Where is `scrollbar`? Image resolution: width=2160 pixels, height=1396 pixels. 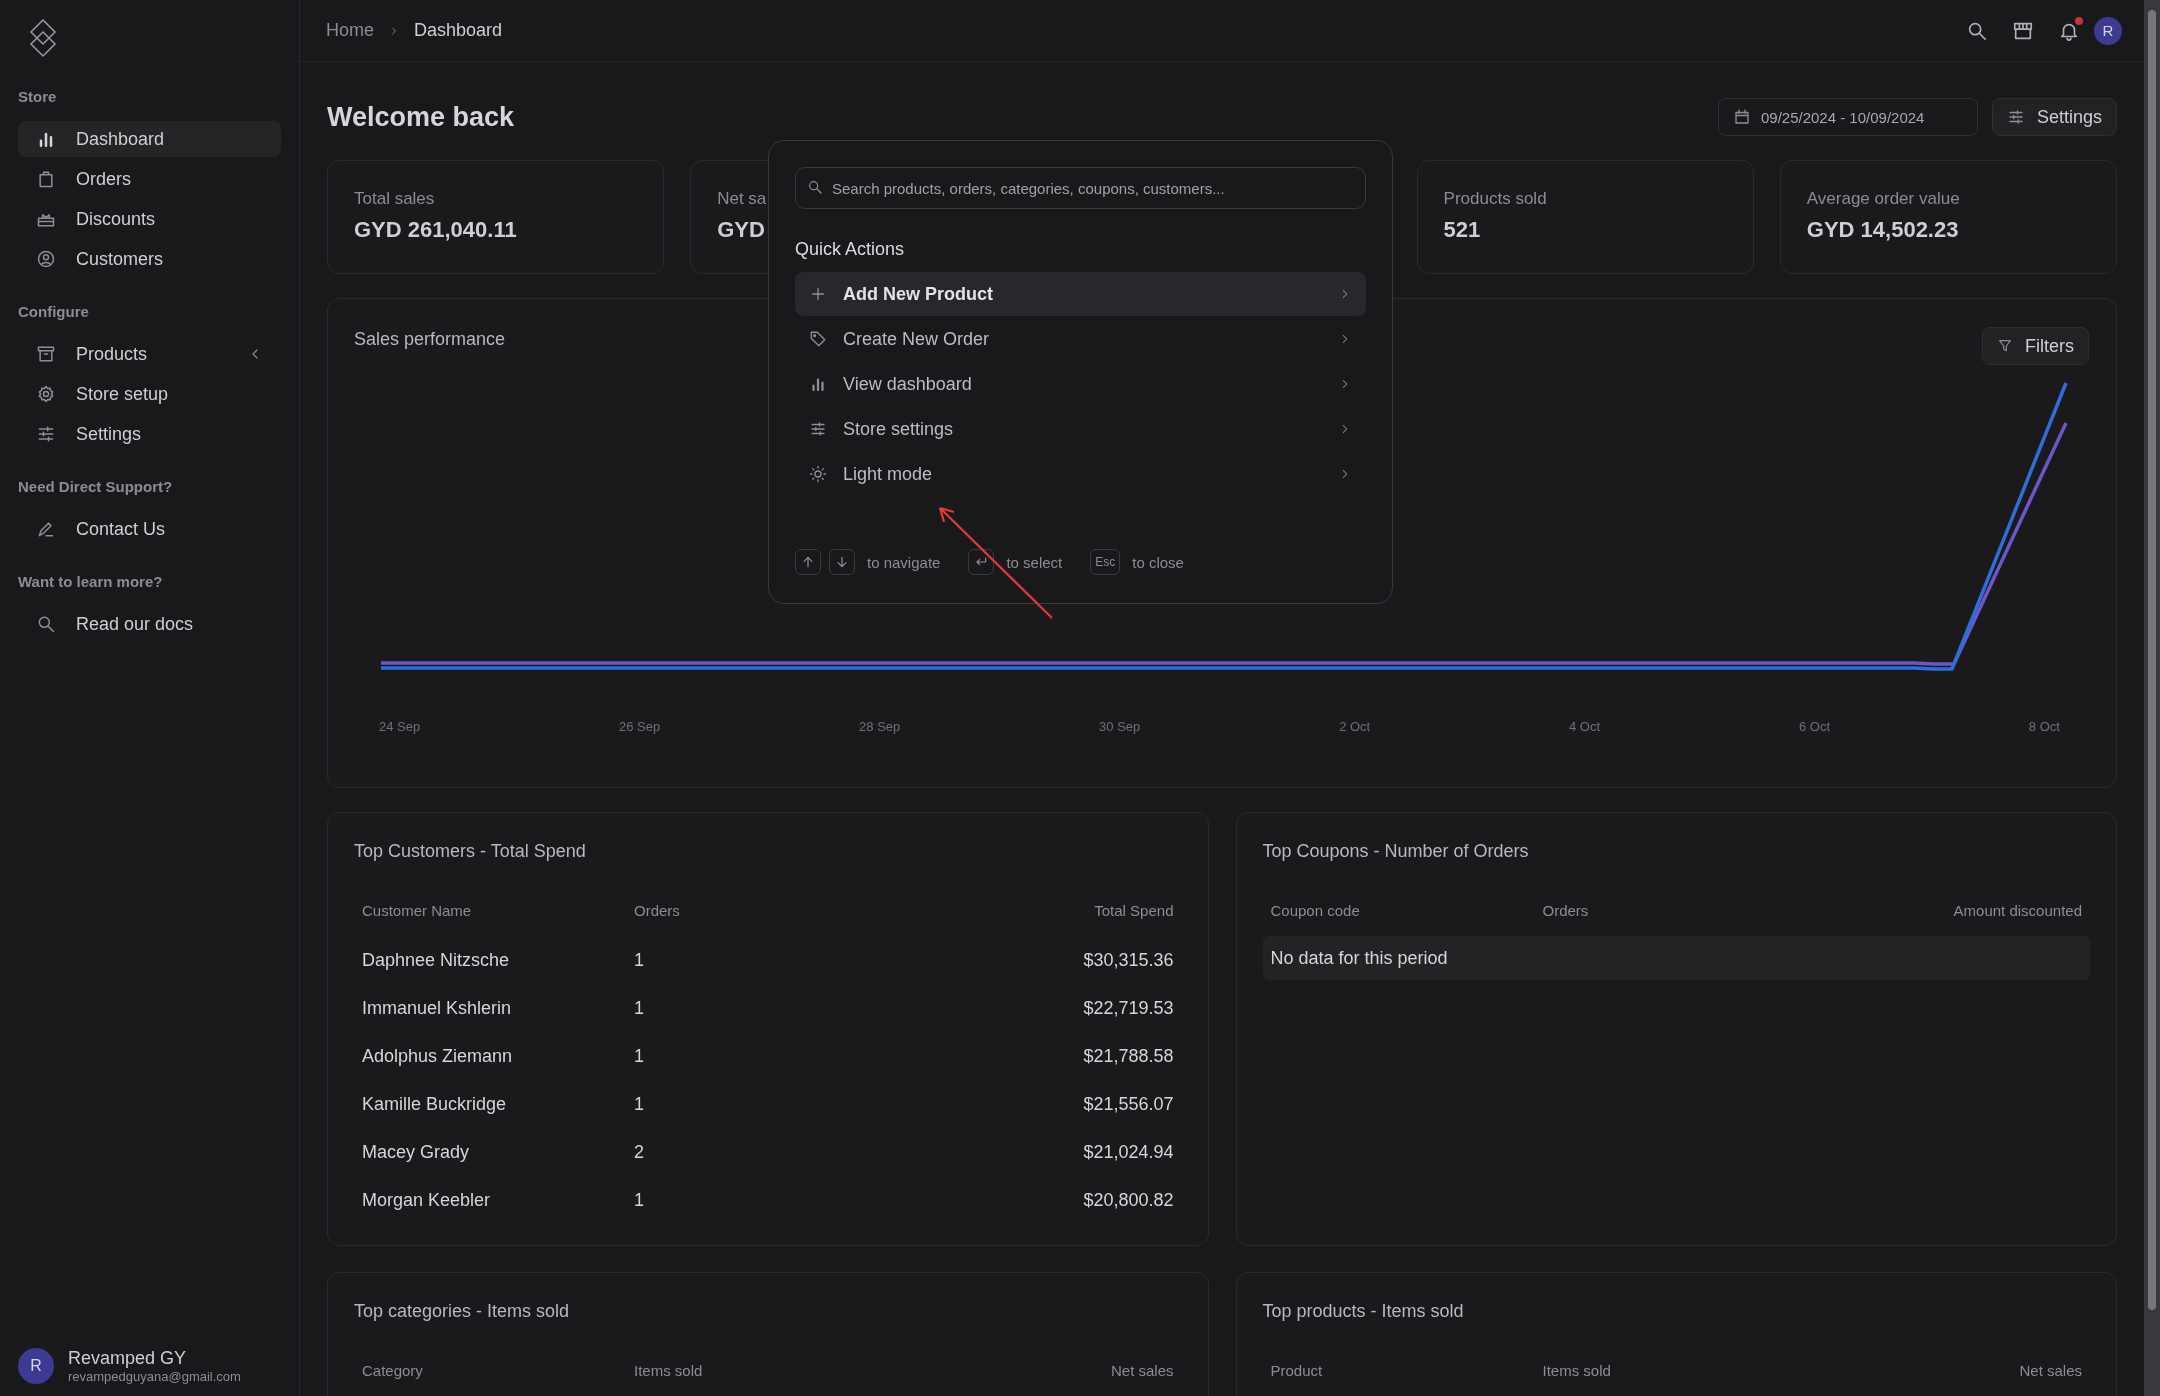 scrollbar is located at coordinates (2152, 698).